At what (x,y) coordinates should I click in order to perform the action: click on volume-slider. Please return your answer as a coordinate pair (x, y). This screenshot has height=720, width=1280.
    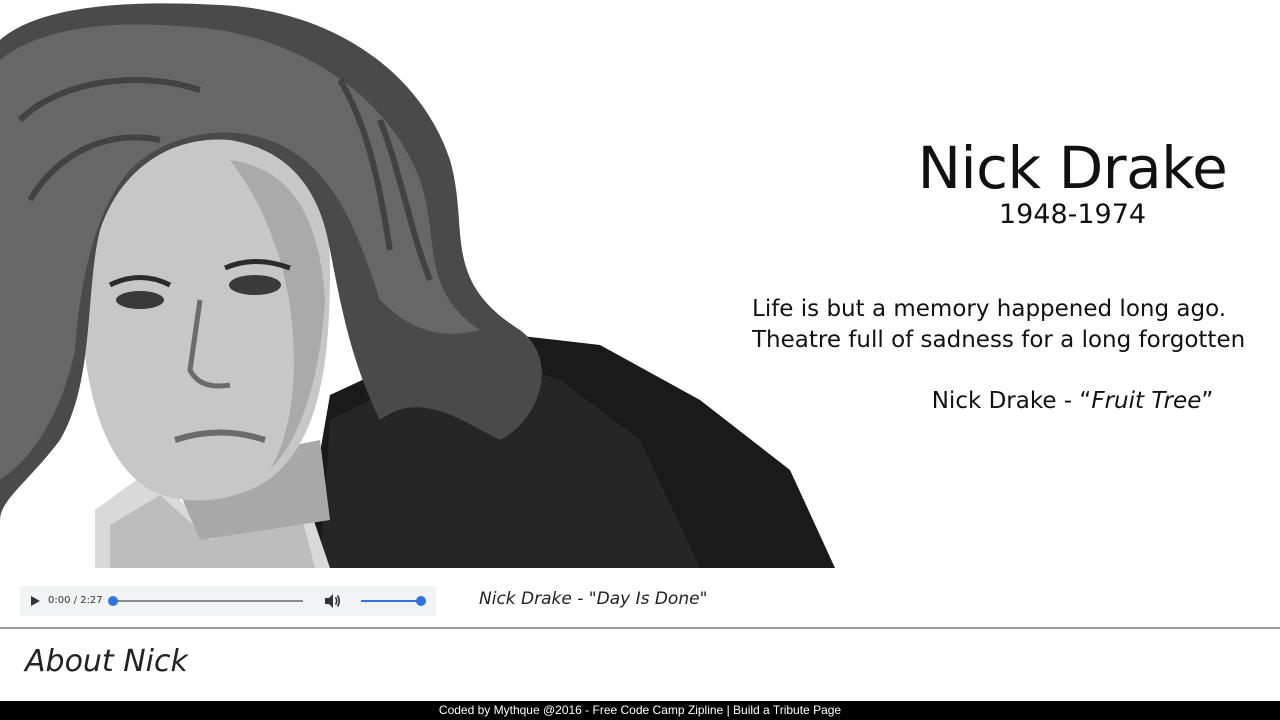
    Looking at the image, I should click on (393, 601).